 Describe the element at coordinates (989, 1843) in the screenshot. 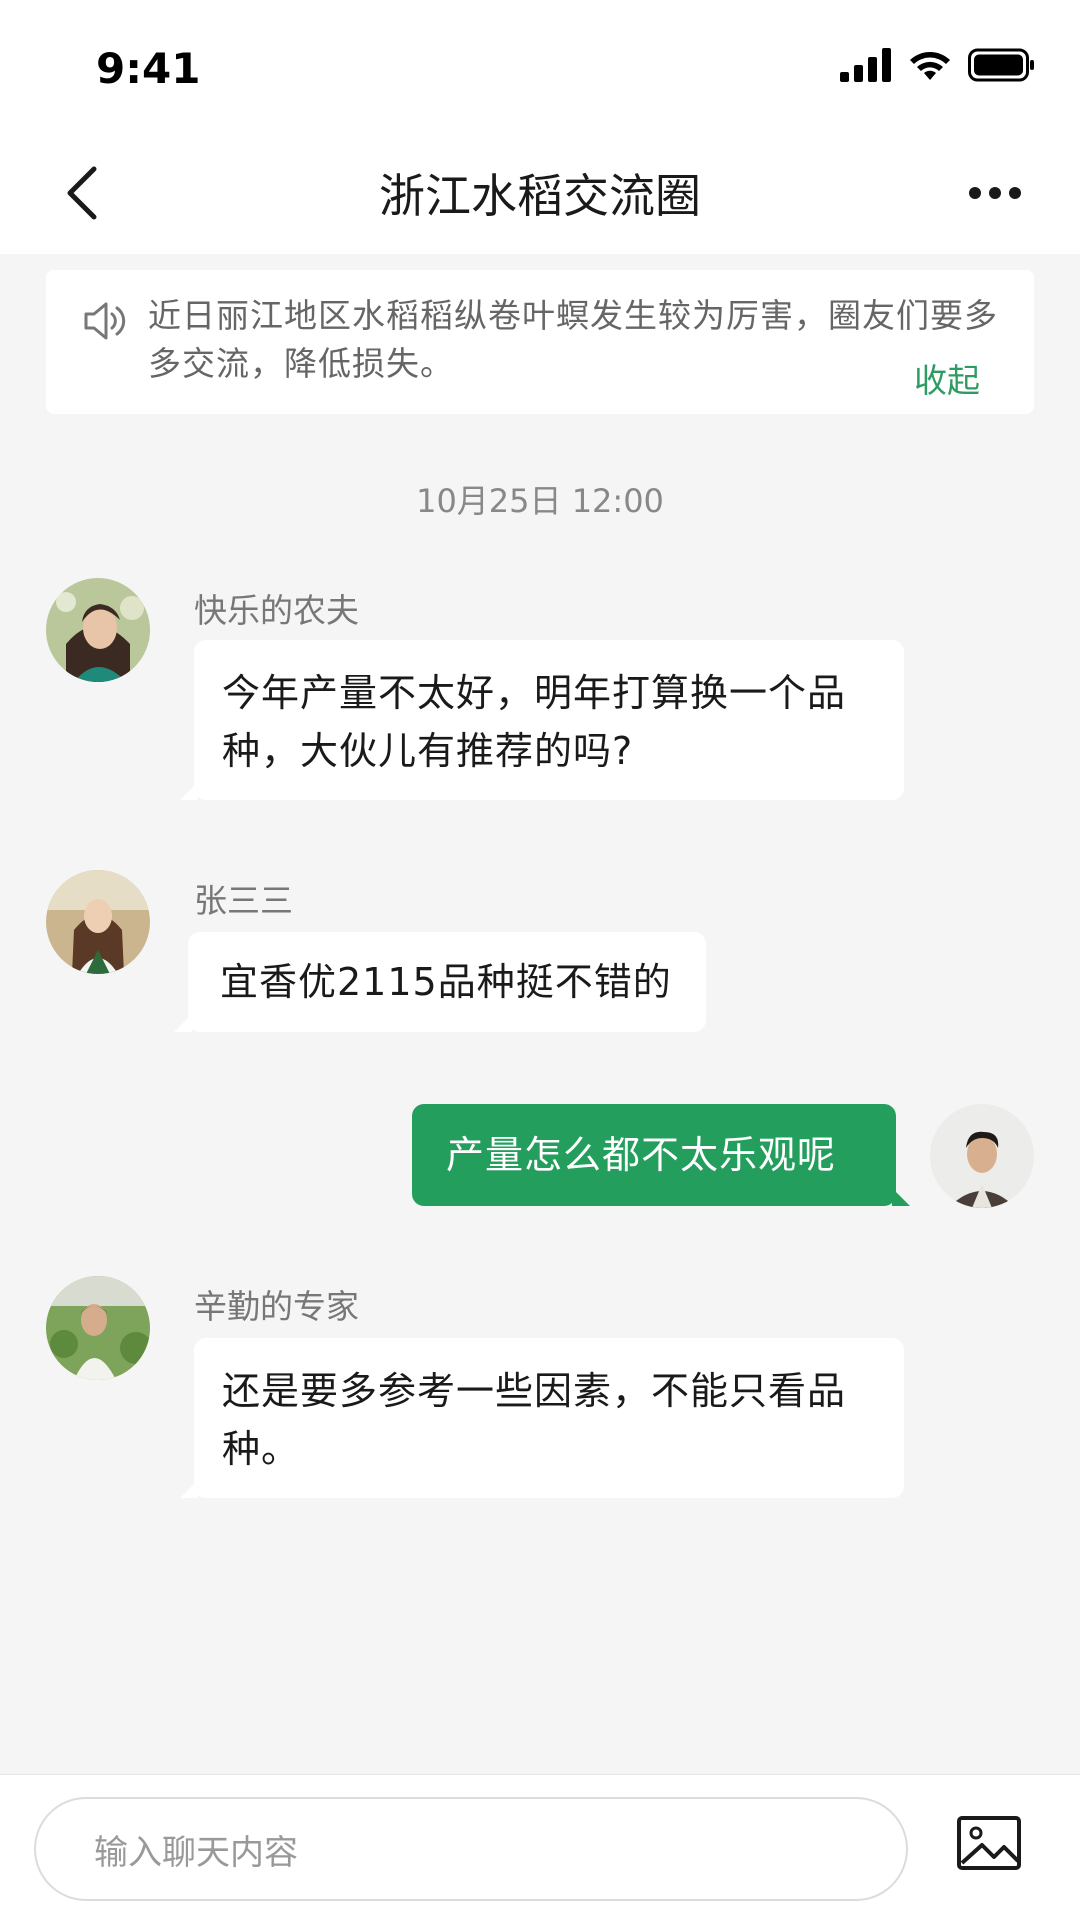

I see `image-icon` at that location.